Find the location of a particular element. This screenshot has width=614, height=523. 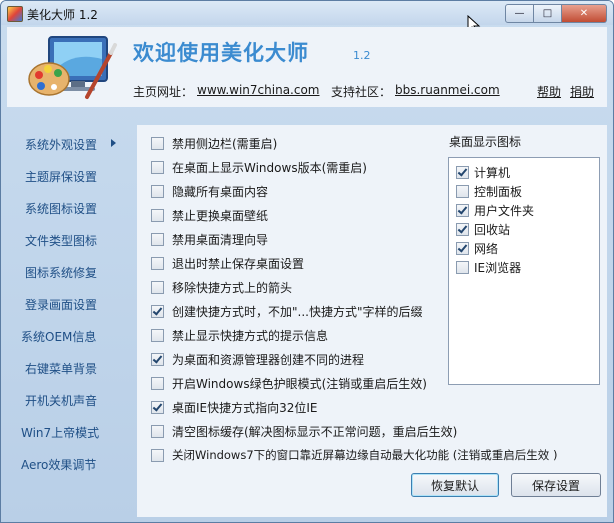

version-label: 1.2 is located at coordinates (362, 55).